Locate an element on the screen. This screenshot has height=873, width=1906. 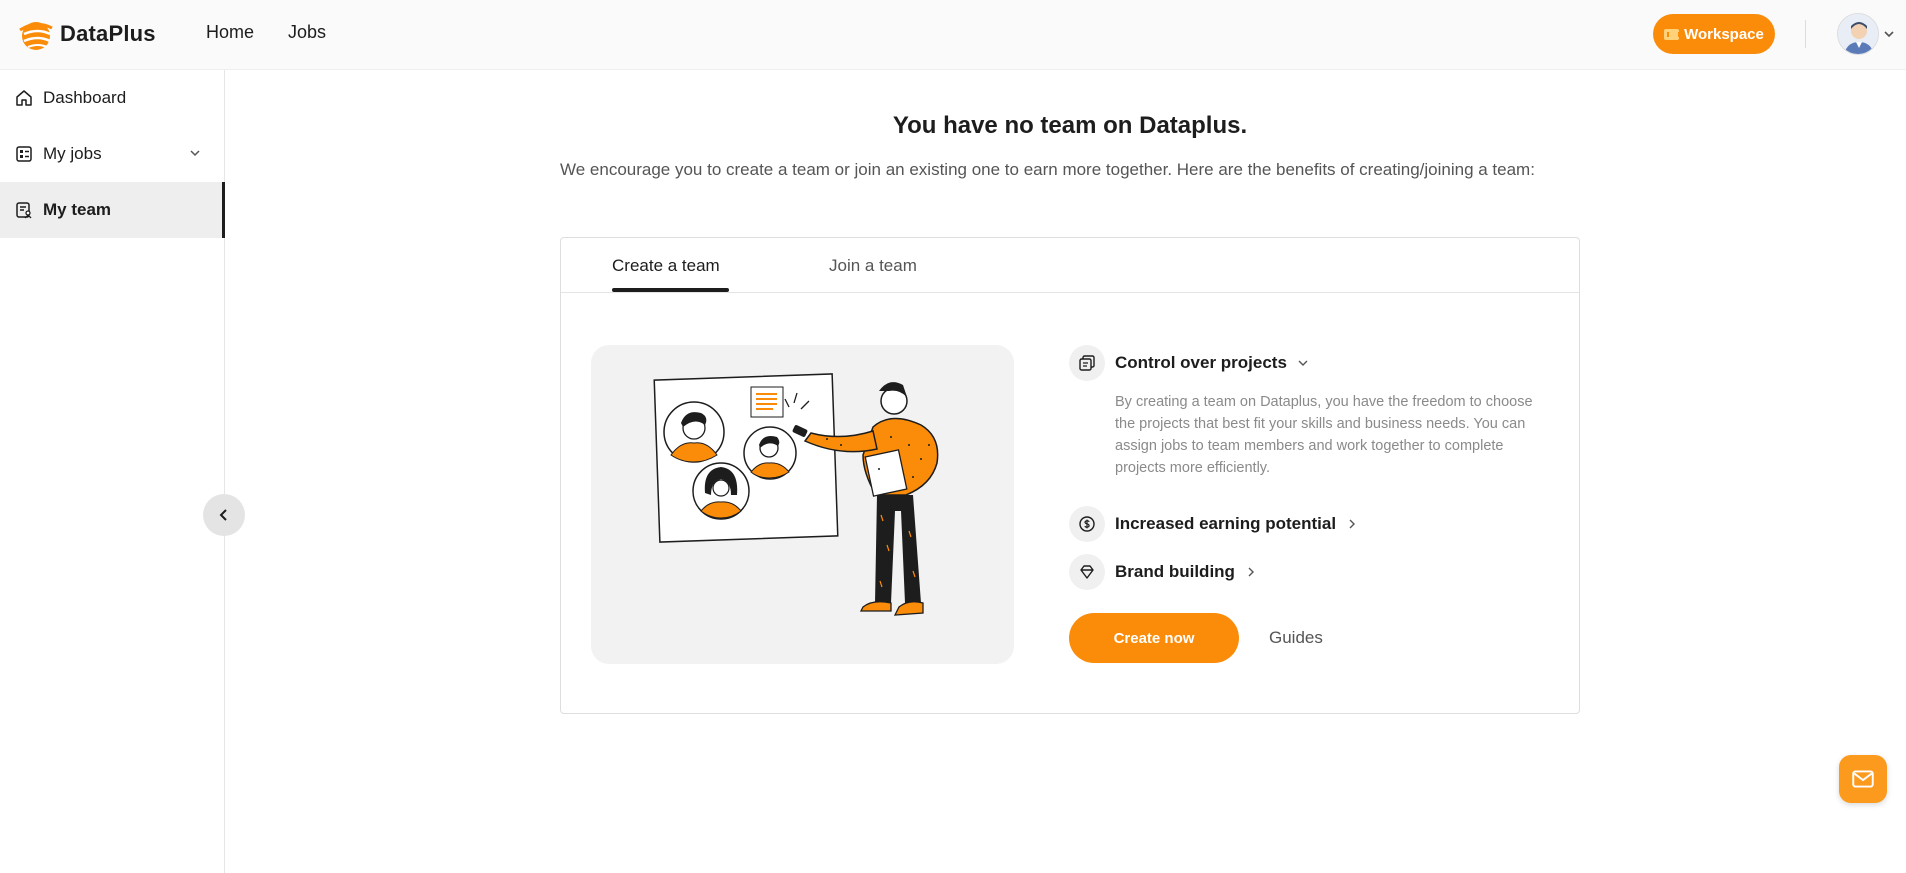
tab-join-team: Join a team is located at coordinates (873, 266).